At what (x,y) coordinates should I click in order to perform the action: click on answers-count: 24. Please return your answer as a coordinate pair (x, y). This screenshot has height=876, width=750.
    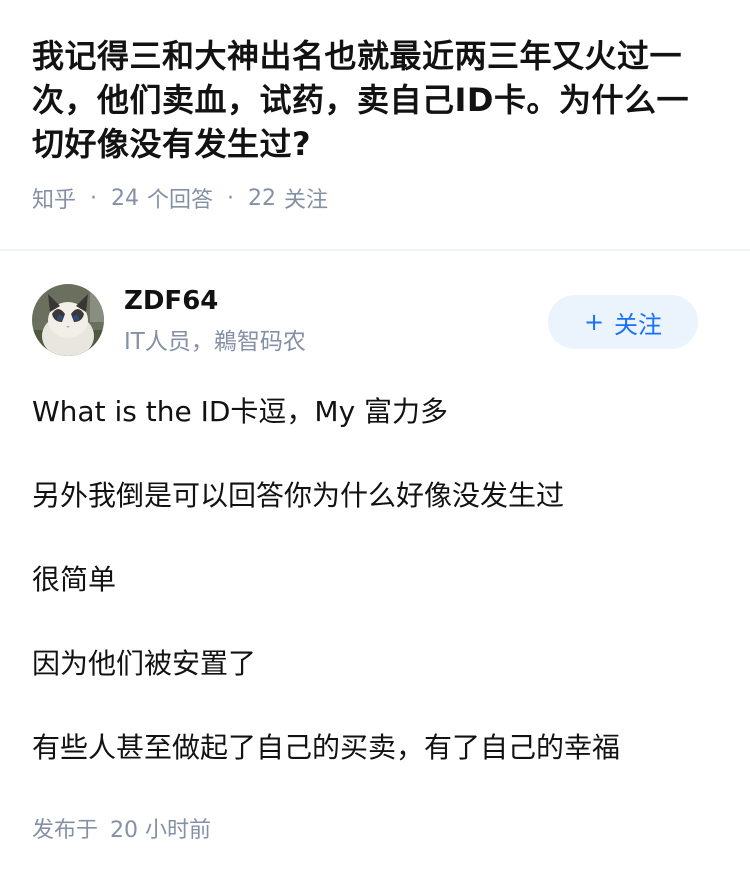
    Looking at the image, I should click on (125, 198).